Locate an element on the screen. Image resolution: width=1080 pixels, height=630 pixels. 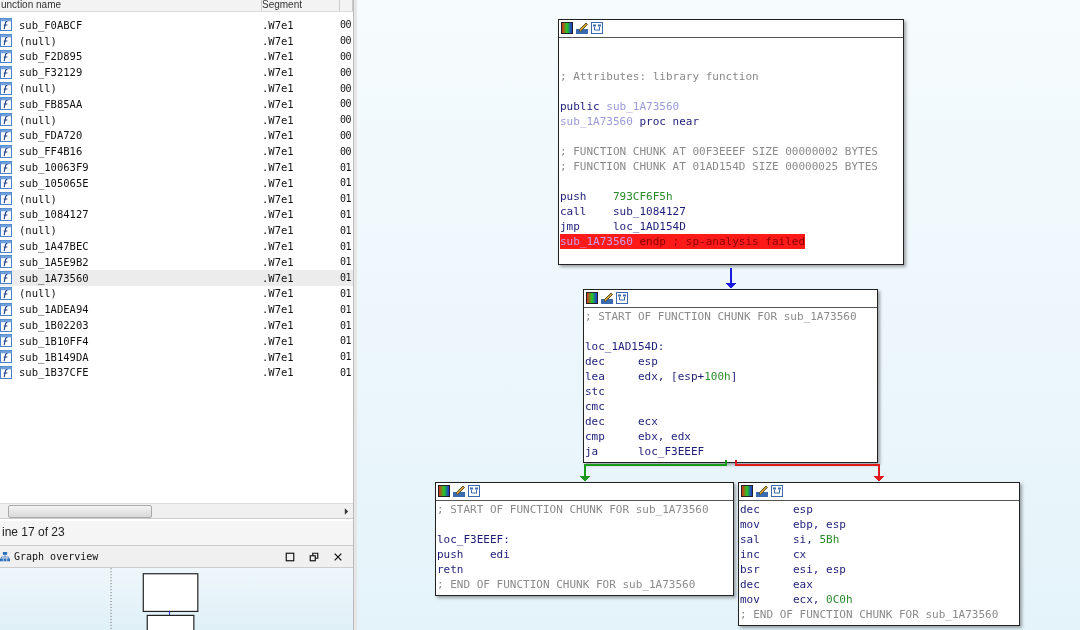
code-line: lea edx, [esp+100h] is located at coordinates (661, 376).